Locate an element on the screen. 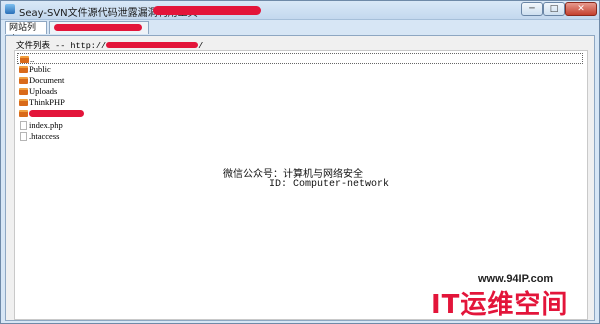 This screenshot has width=600, height=324. redacted-tab-label is located at coordinates (98, 27).